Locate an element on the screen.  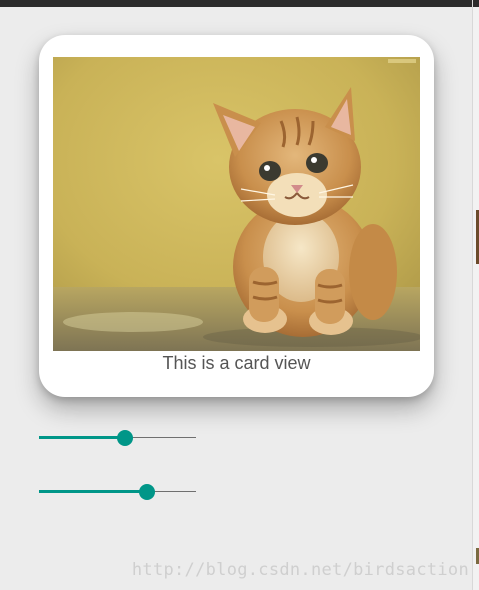
card-caption: This is a card view is located at coordinates (236, 363).